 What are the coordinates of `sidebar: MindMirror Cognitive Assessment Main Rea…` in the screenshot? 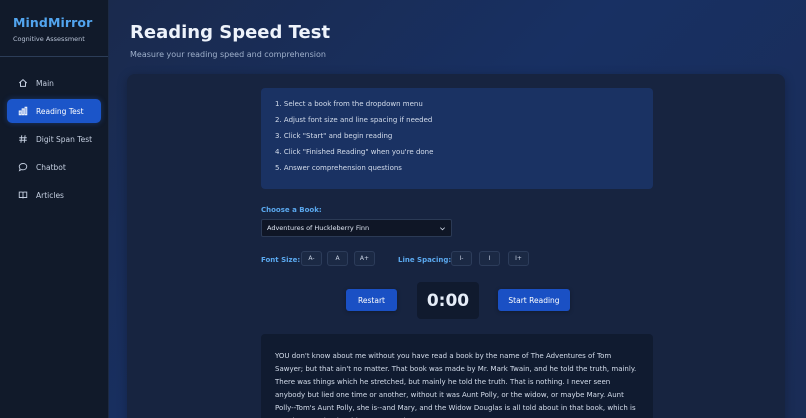 It's located at (54, 209).